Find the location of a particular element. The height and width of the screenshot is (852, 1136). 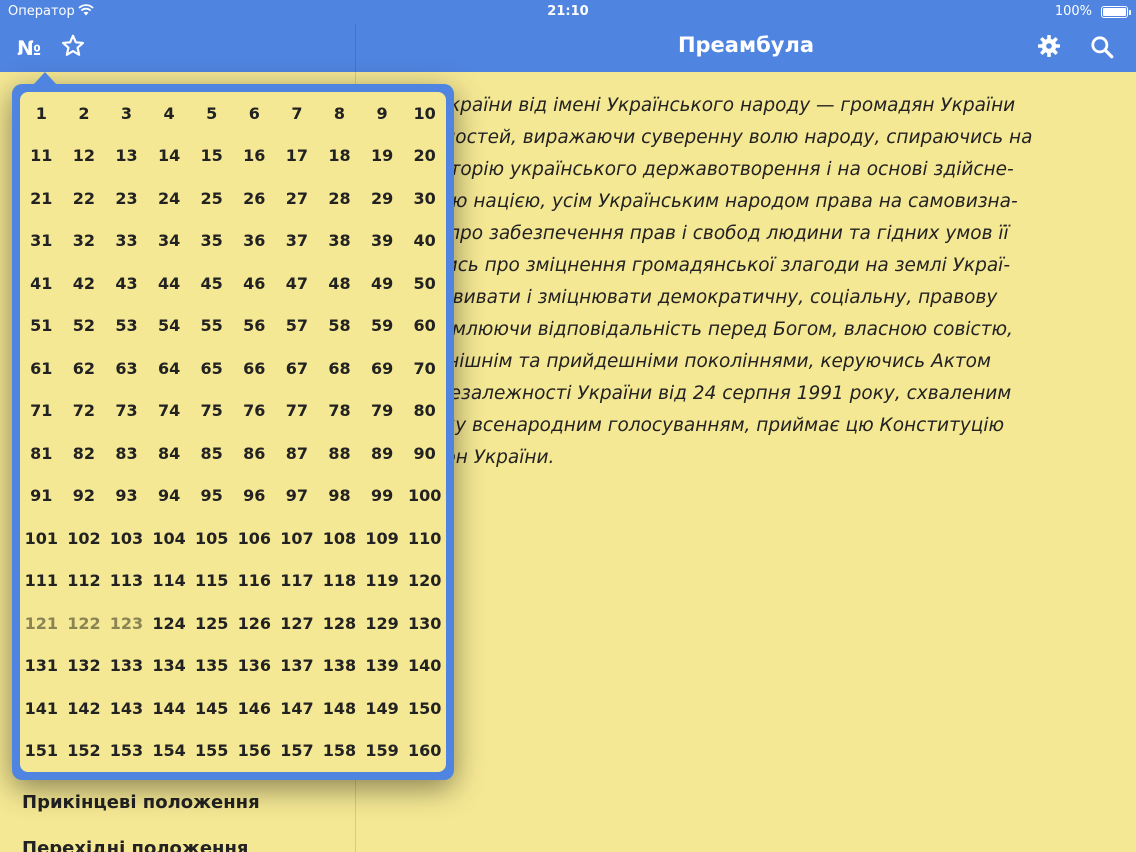

article-number-19: 19 is located at coordinates (382, 156).